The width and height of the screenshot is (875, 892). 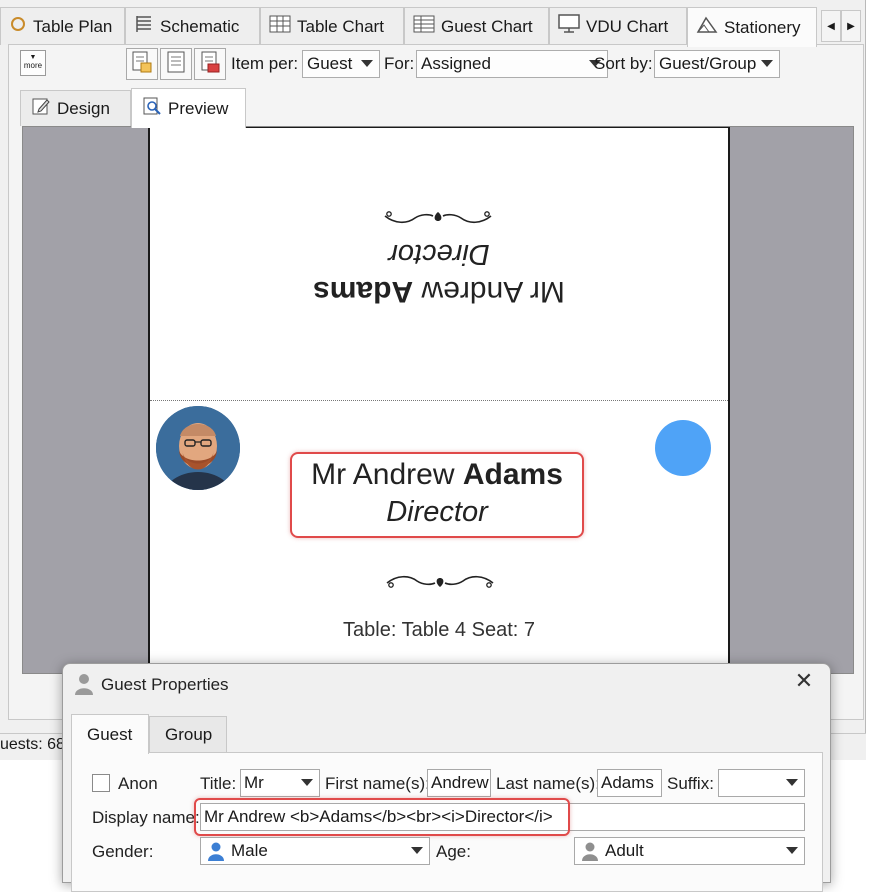 I want to click on back-name-bold: Adams, so click(x=363, y=291).